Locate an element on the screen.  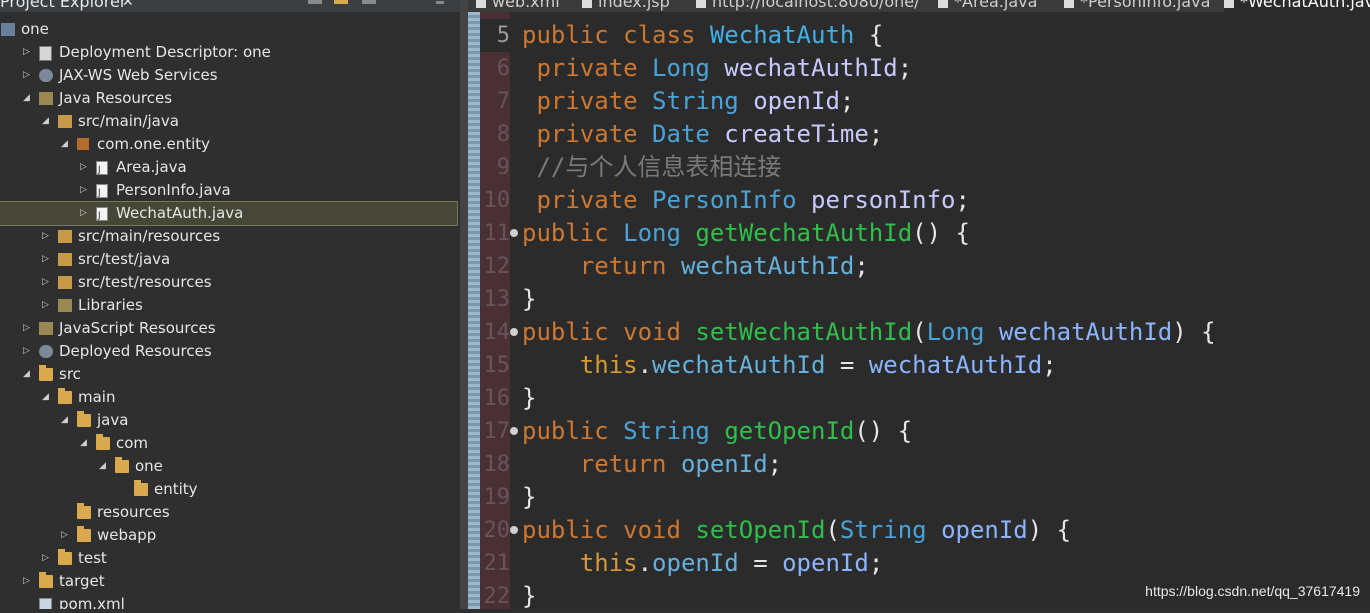
code-token: = is located at coordinates (760, 563).